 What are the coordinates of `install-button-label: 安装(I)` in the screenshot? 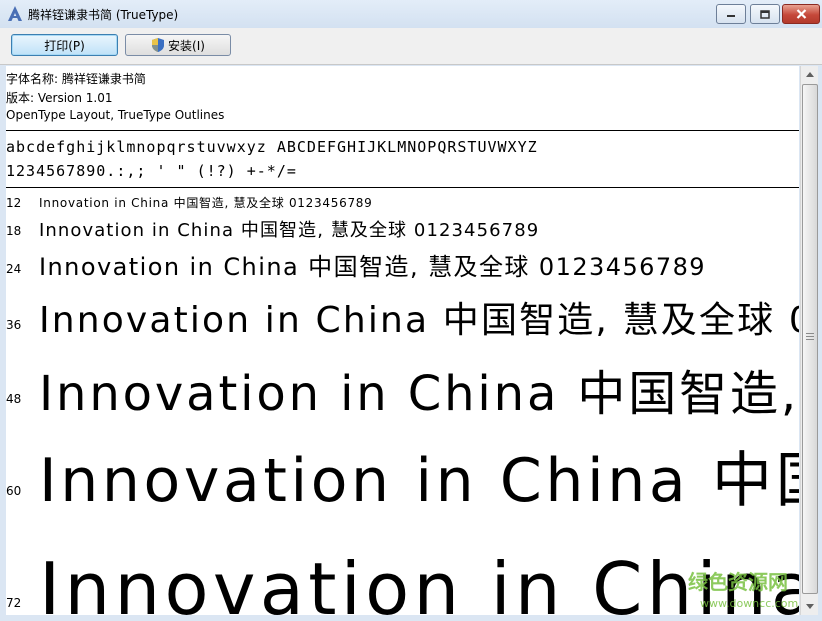 It's located at (186, 45).